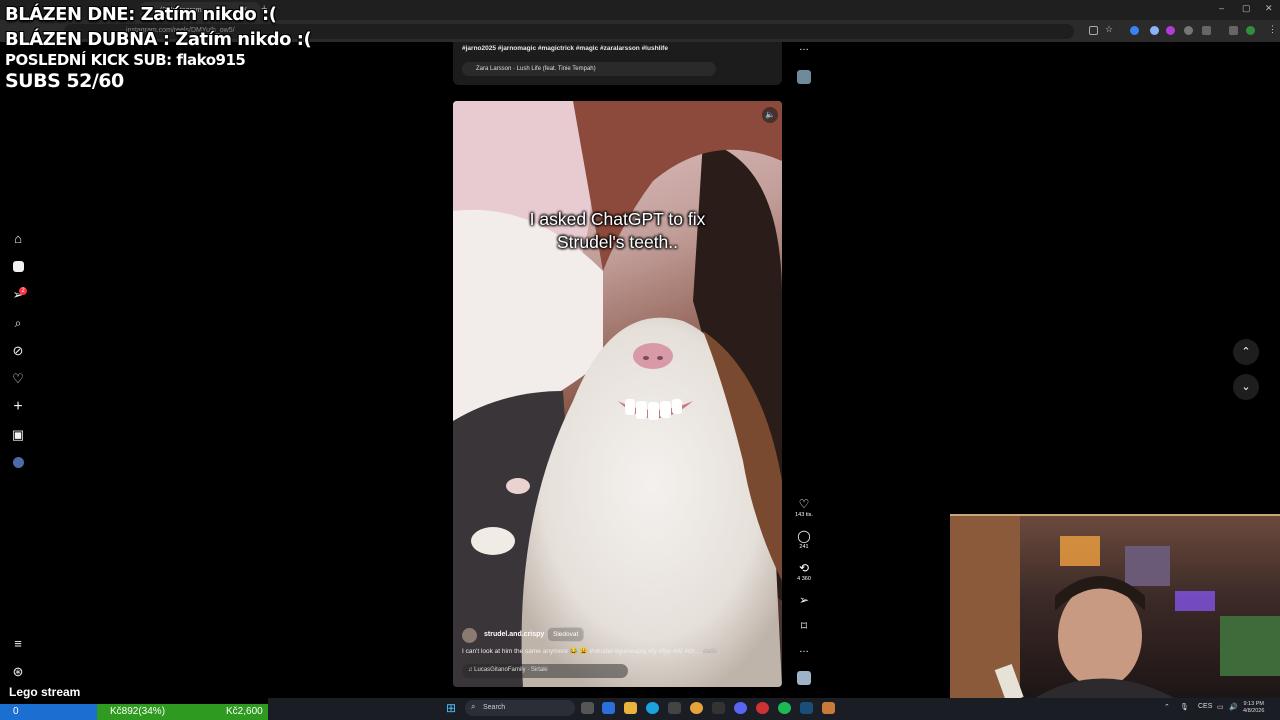 The height and width of the screenshot is (720, 1280). I want to click on dashboard-icon: ▣, so click(18, 435).